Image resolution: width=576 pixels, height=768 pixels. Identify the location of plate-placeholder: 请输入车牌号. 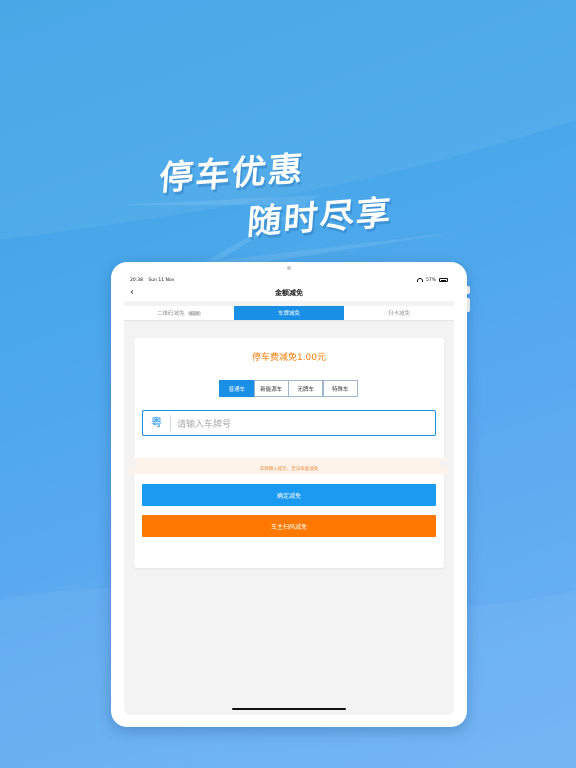
(204, 424).